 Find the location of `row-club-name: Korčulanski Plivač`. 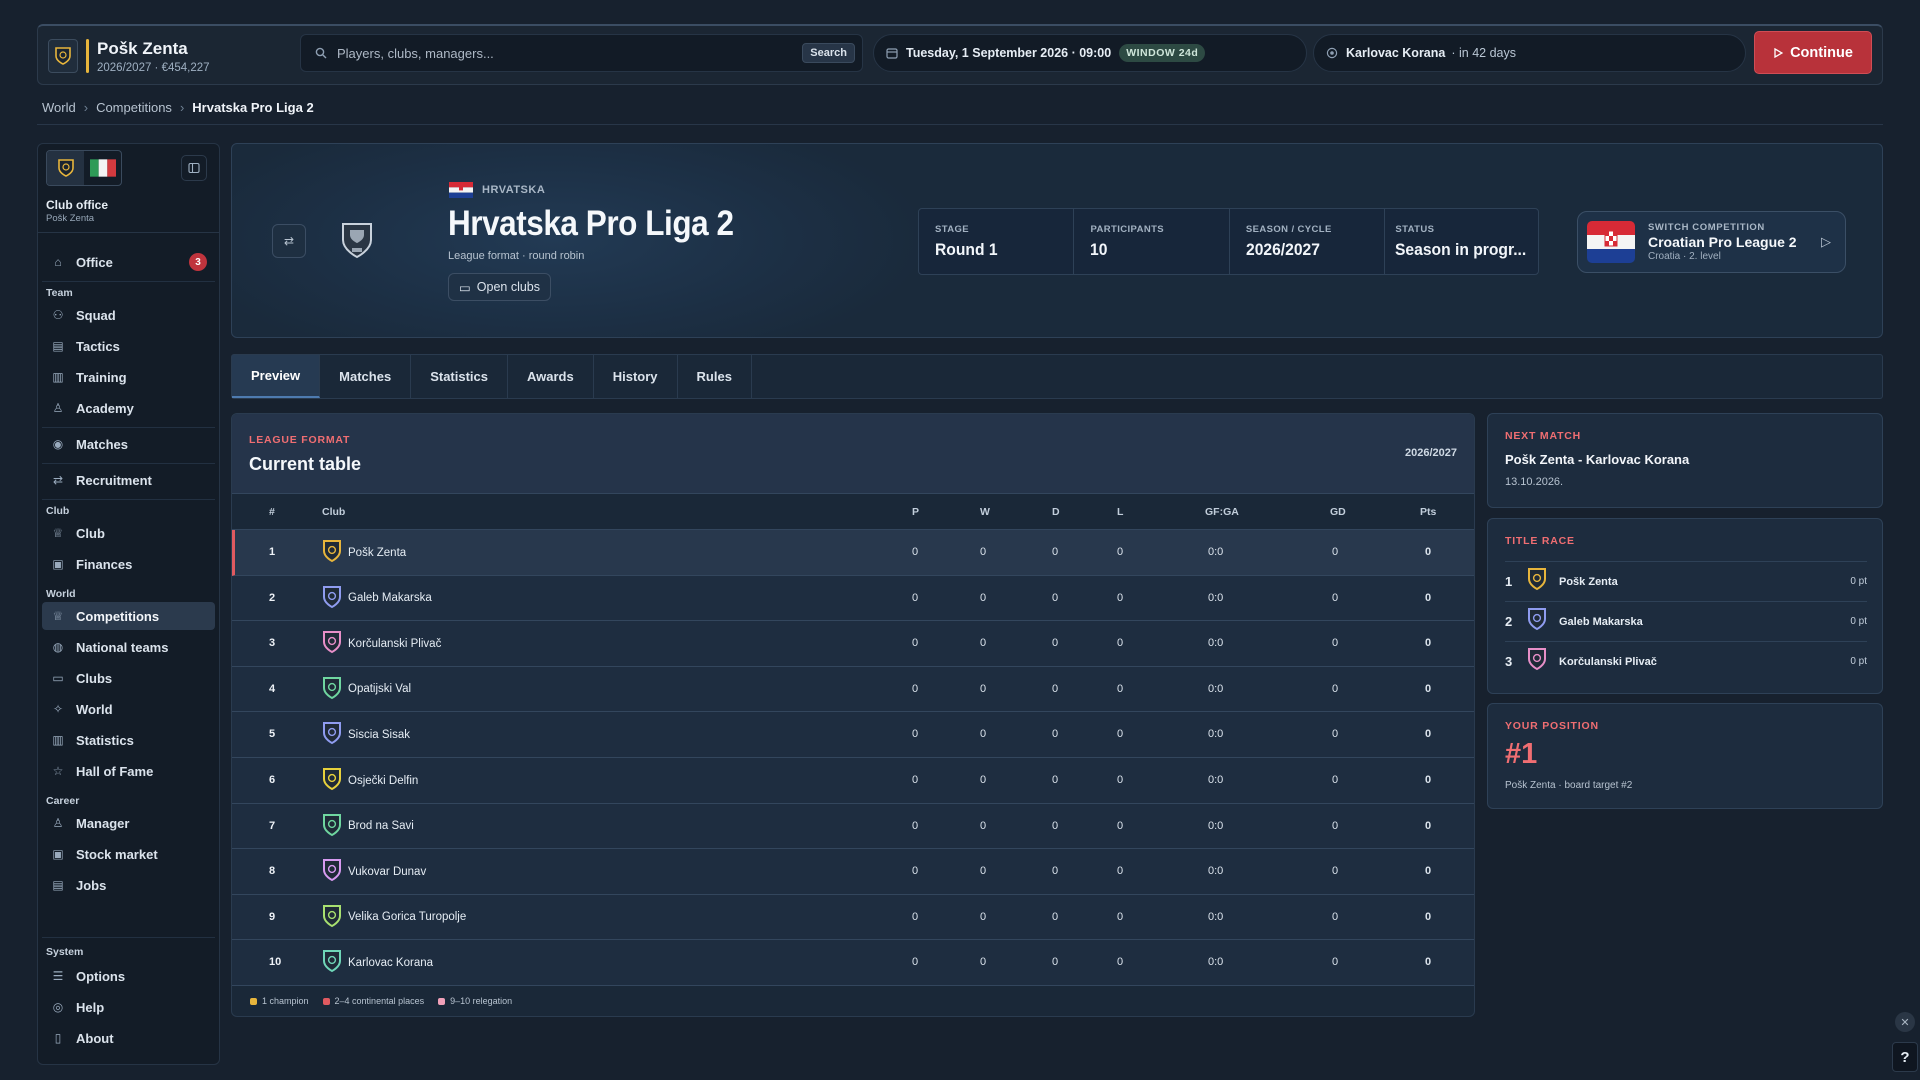

row-club-name: Korčulanski Plivač is located at coordinates (395, 643).